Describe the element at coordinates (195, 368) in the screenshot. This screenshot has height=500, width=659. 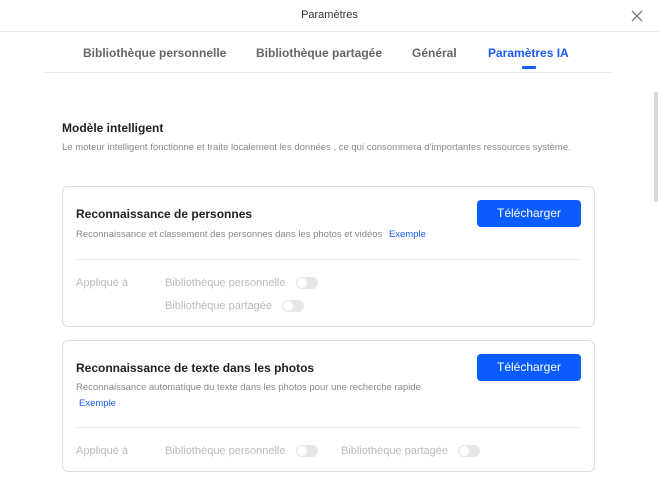
I see `card-title: Reconnaissance de texte dans les photos` at that location.